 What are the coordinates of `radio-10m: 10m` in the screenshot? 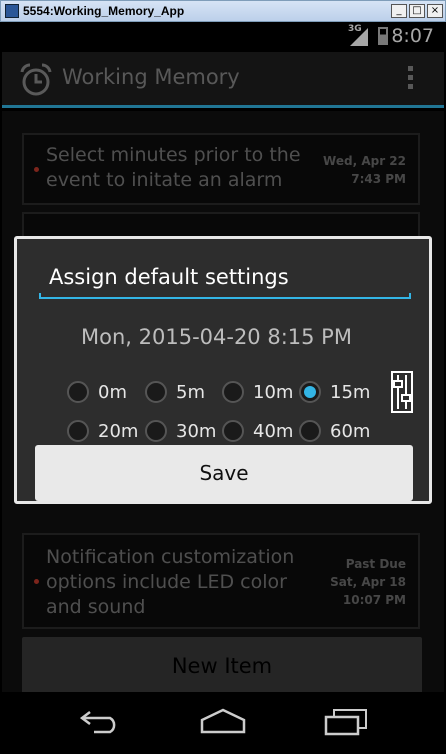 It's located at (257, 392).